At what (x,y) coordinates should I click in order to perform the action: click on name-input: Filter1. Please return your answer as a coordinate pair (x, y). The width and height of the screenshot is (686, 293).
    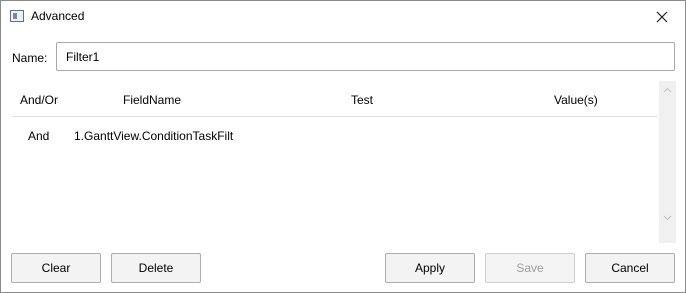
    Looking at the image, I should click on (365, 56).